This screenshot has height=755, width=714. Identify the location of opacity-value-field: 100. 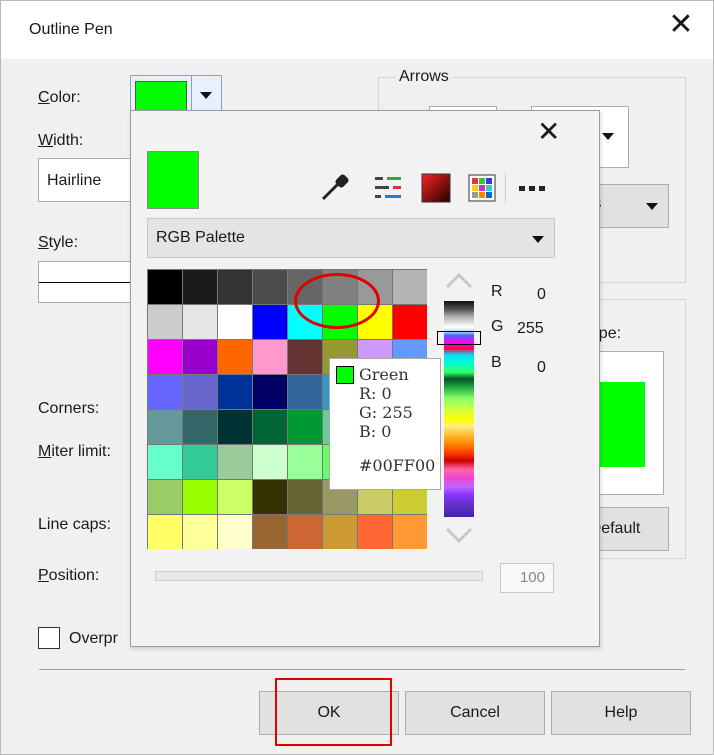
(527, 578).